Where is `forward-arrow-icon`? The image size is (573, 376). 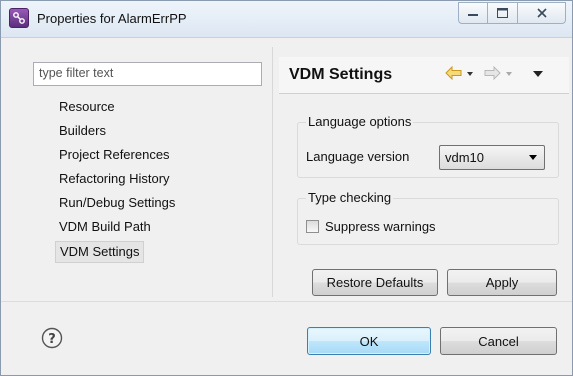 forward-arrow-icon is located at coordinates (492, 73).